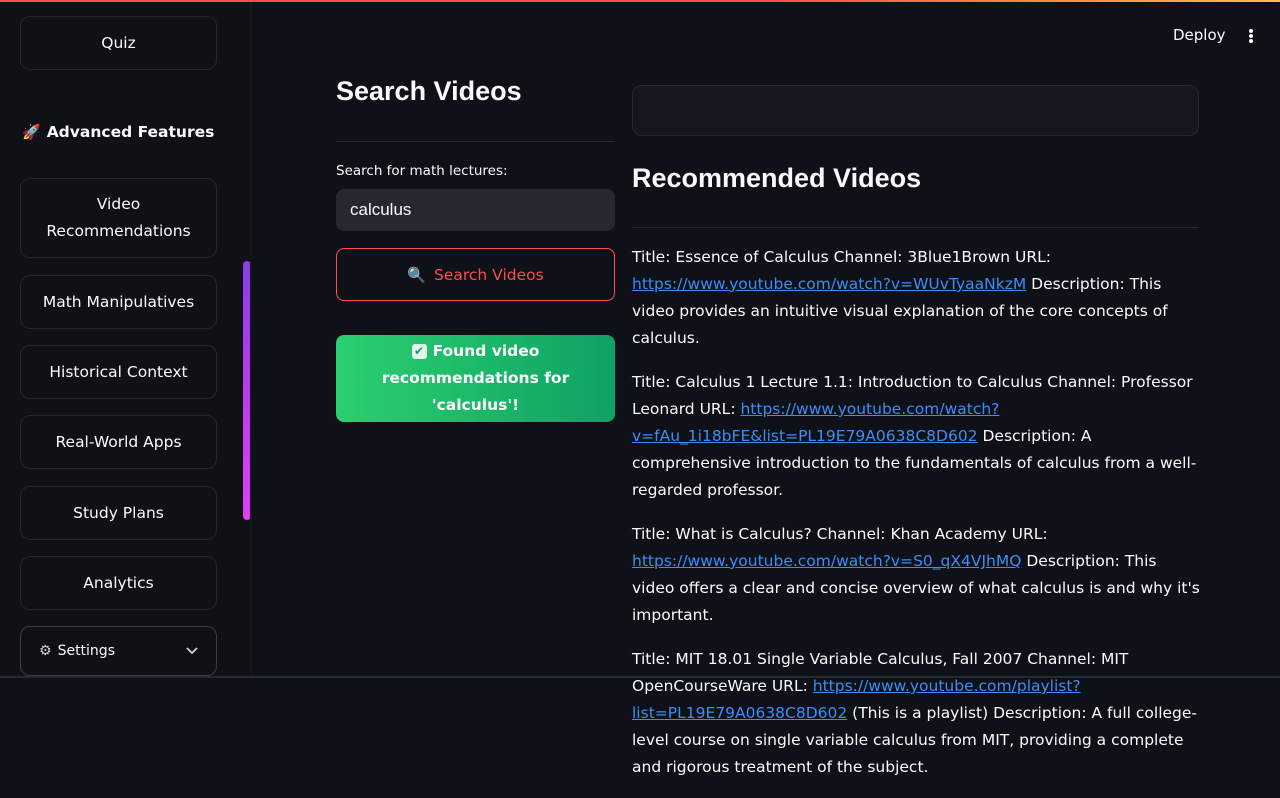 The height and width of the screenshot is (798, 1280). What do you see at coordinates (640, 1) in the screenshot?
I see `top-accent-bar` at bounding box center [640, 1].